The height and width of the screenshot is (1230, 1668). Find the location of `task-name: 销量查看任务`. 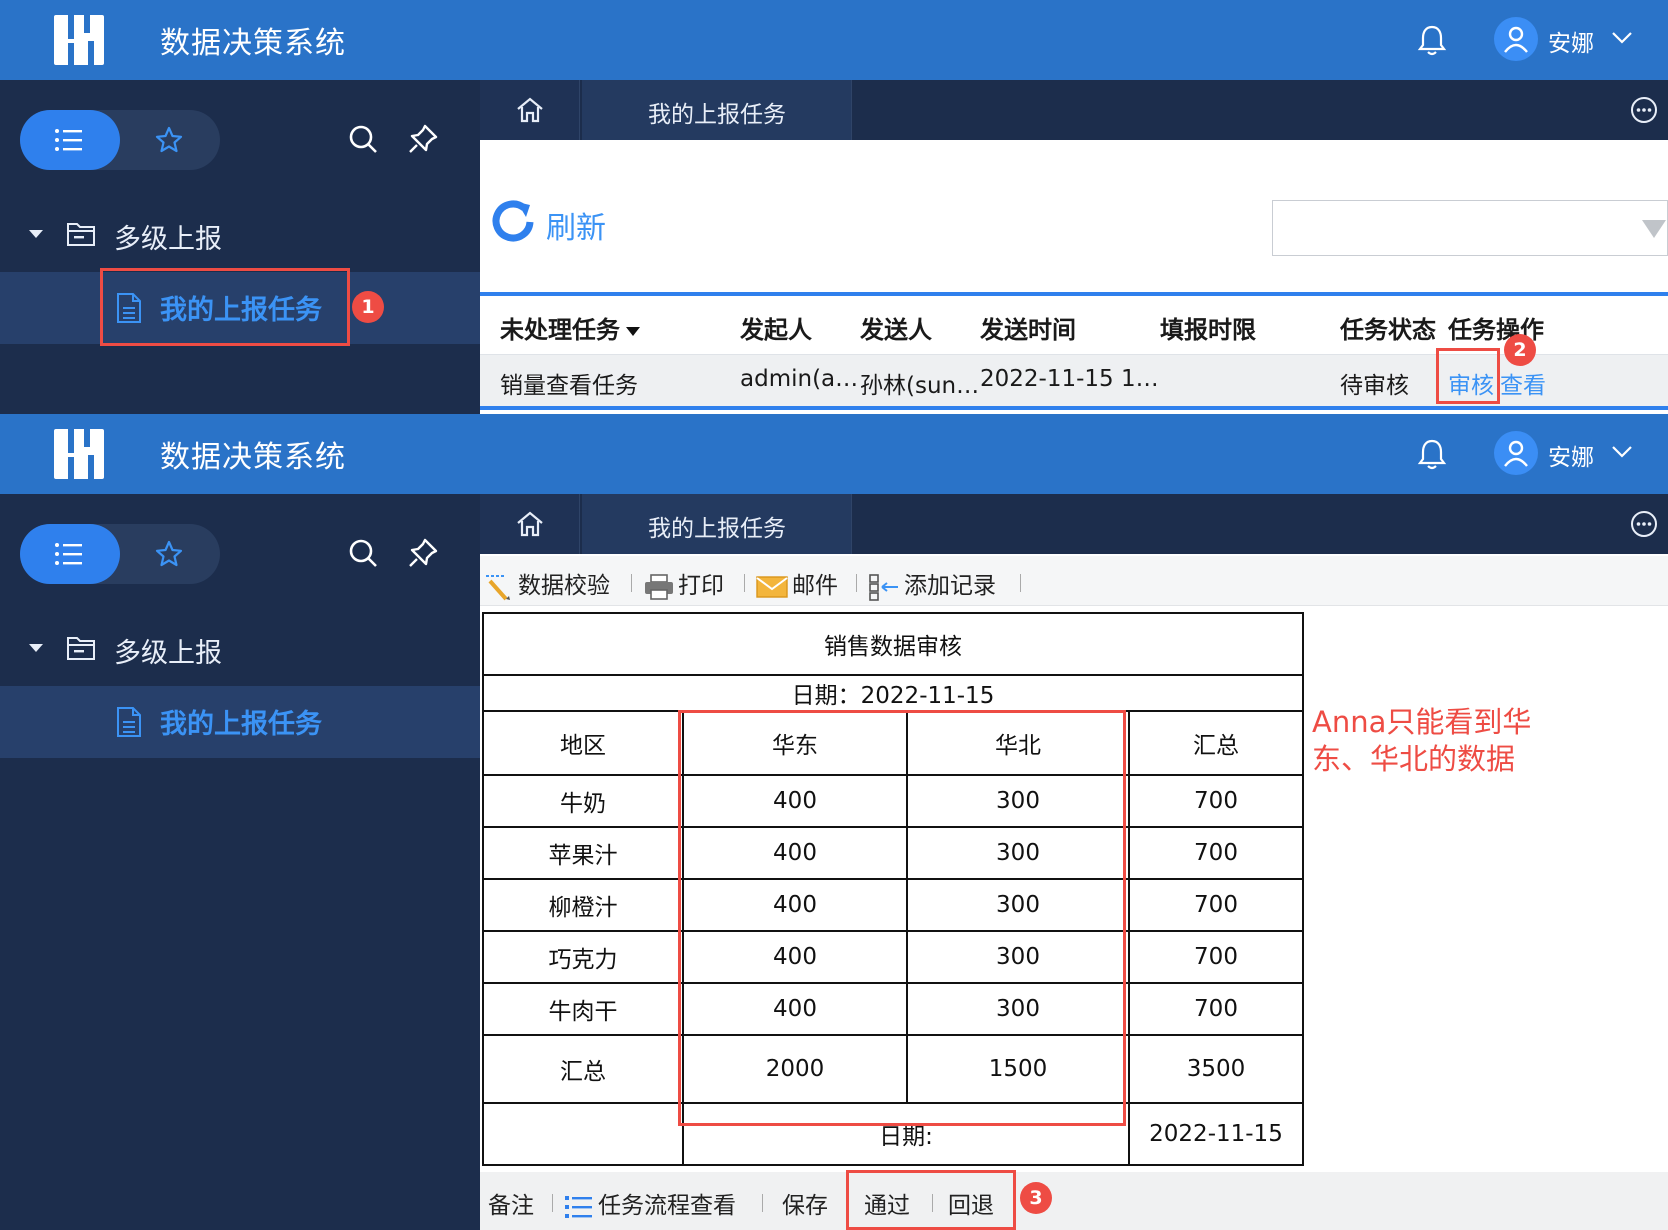

task-name: 销量查看任务 is located at coordinates (569, 386).